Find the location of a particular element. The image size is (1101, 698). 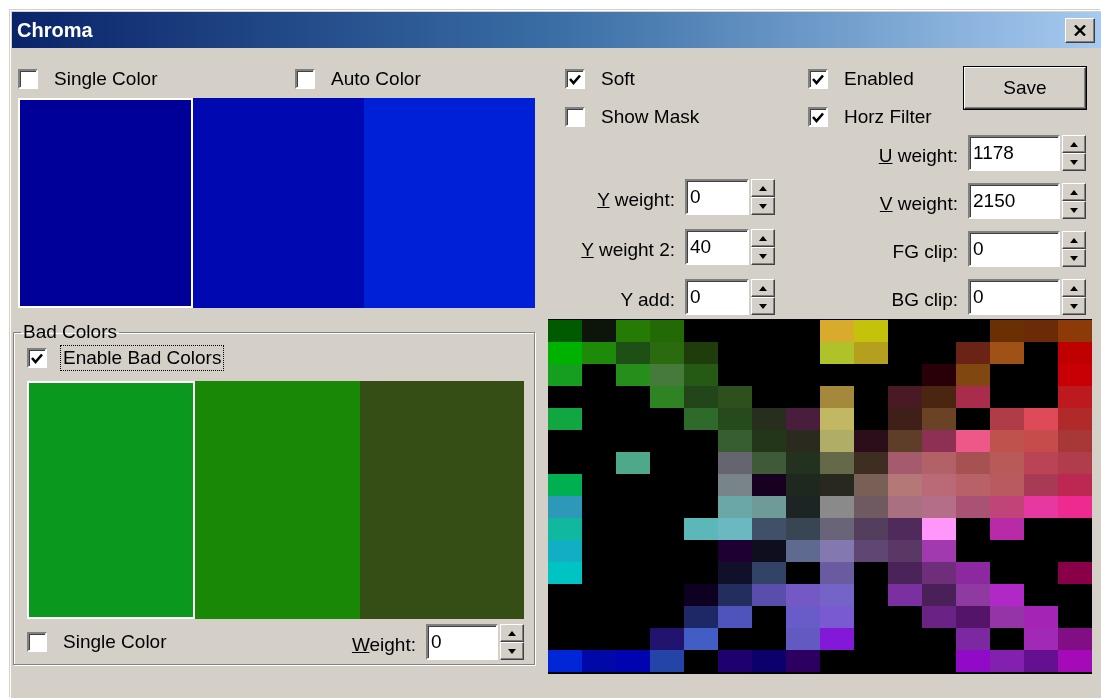

close-button is located at coordinates (1080, 30).